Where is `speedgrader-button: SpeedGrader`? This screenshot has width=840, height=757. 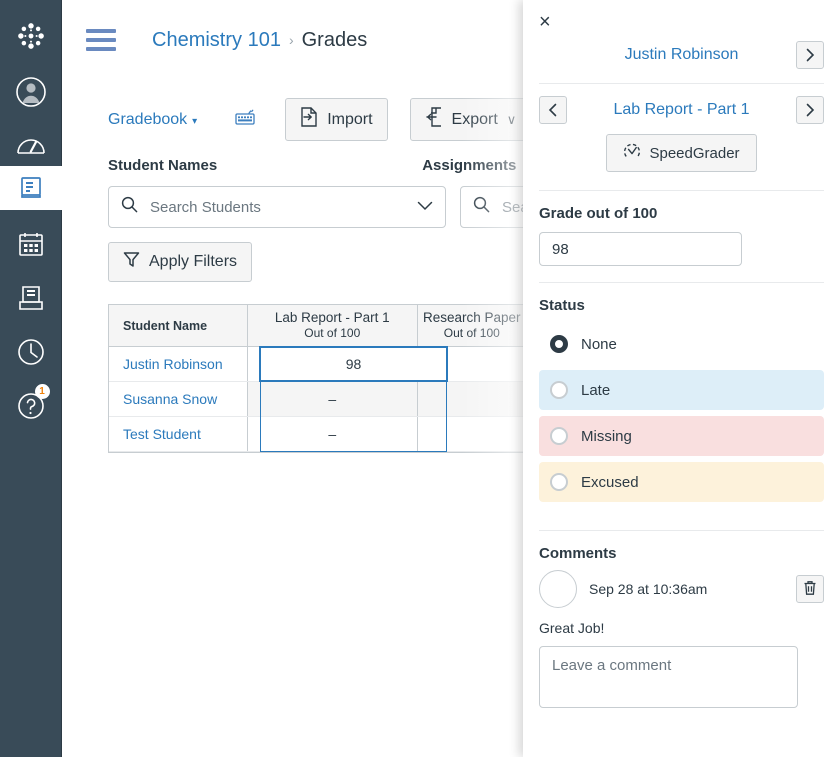 speedgrader-button: SpeedGrader is located at coordinates (681, 153).